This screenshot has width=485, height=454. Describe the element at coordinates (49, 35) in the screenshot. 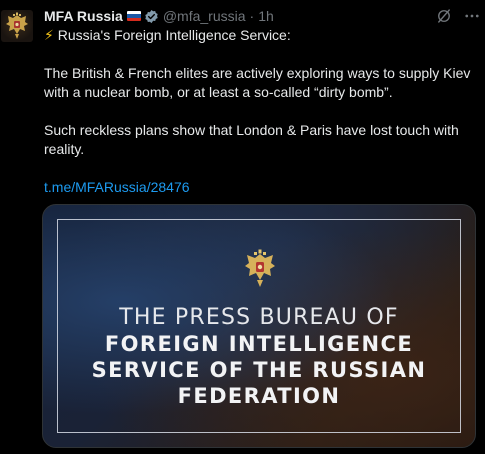

I see `lightning-icon: ⚡` at that location.